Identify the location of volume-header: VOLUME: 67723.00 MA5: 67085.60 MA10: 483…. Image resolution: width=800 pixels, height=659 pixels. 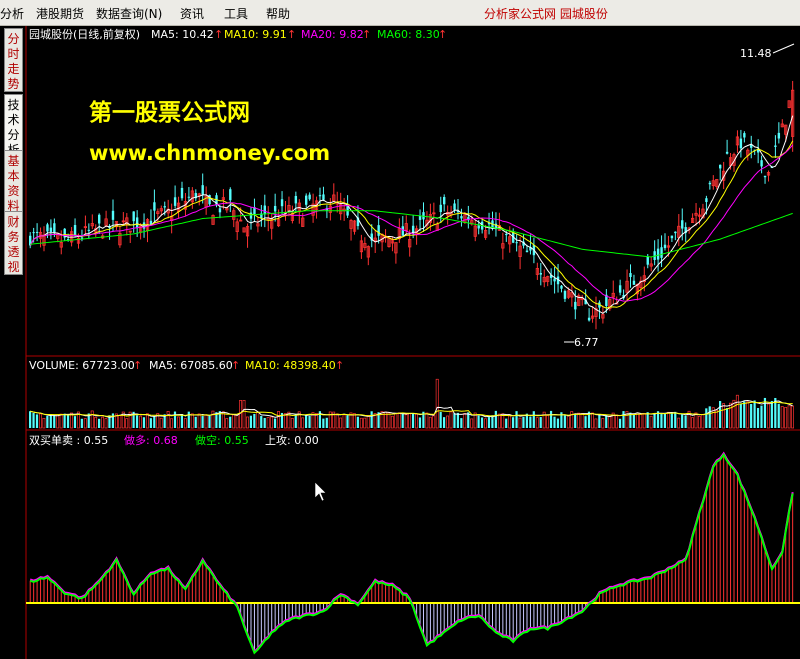
(186, 365).